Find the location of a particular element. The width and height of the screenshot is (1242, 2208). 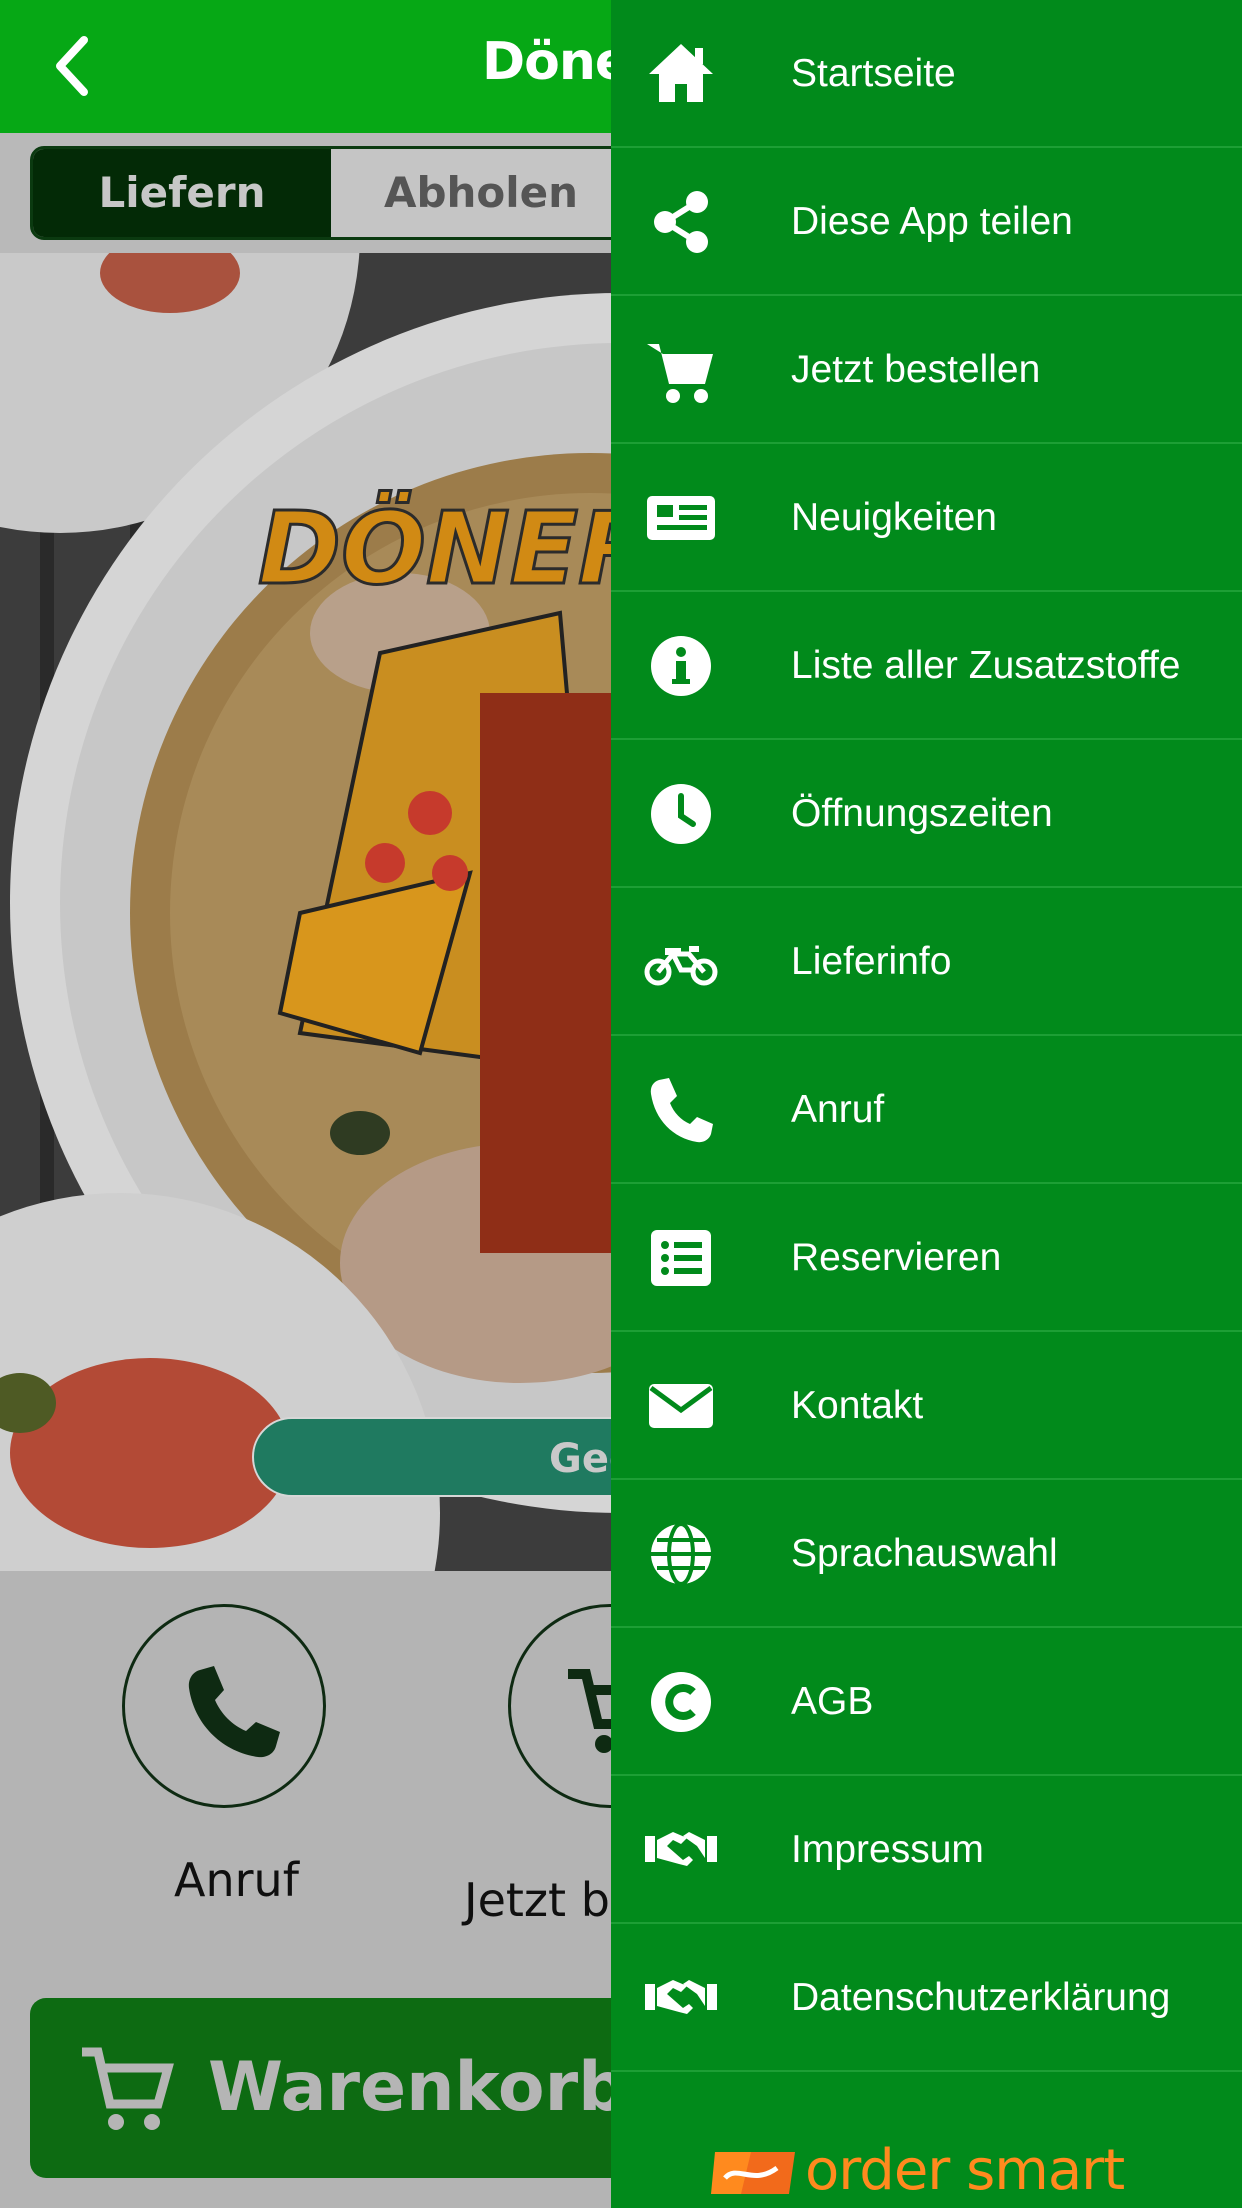

menu-label: Startseite is located at coordinates (873, 73).